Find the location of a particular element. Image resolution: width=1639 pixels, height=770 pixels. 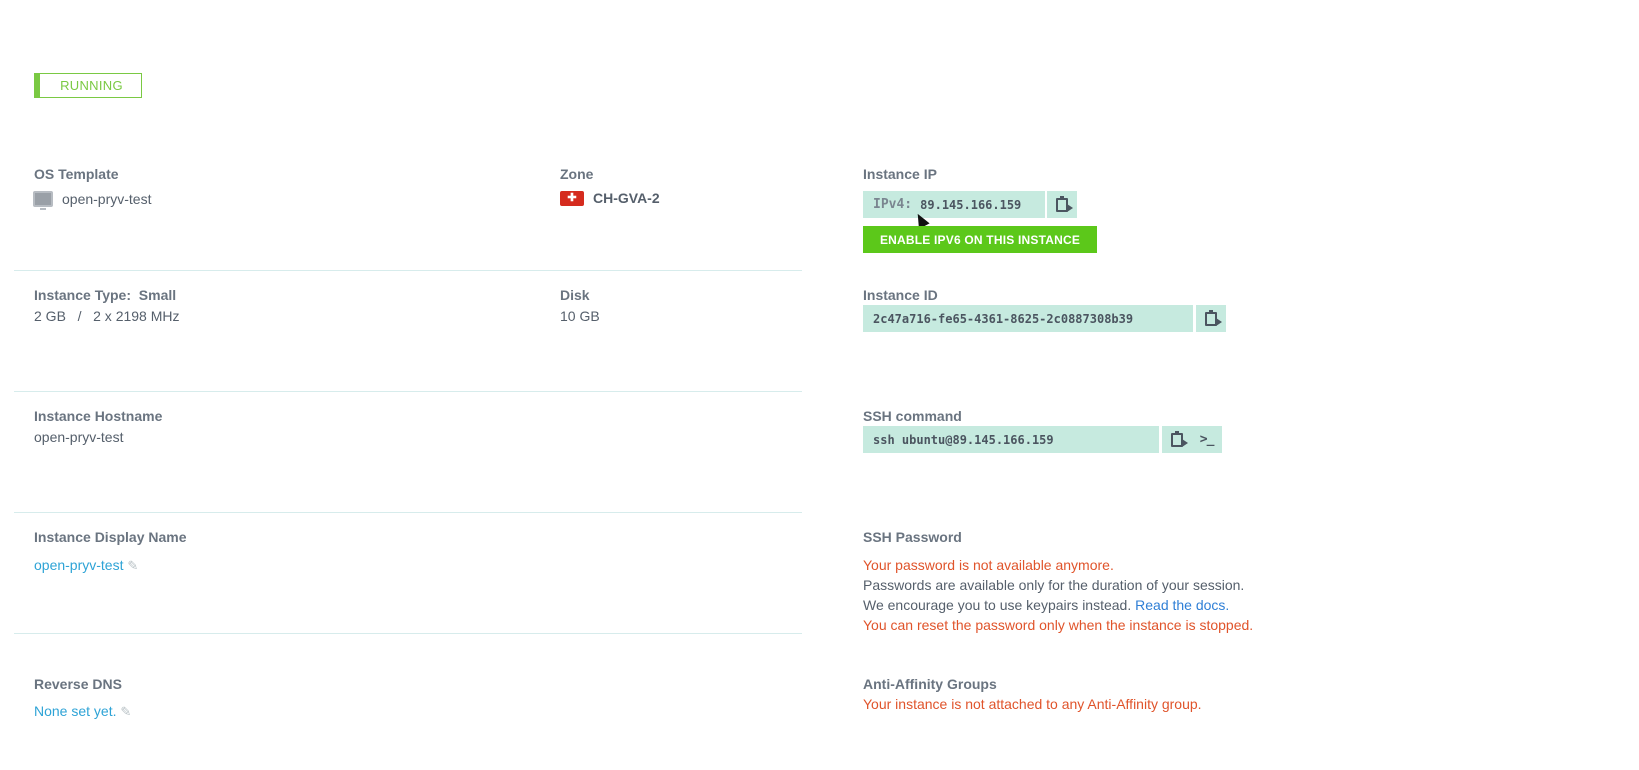

instance-ip-label: Instance IP is located at coordinates (900, 174).